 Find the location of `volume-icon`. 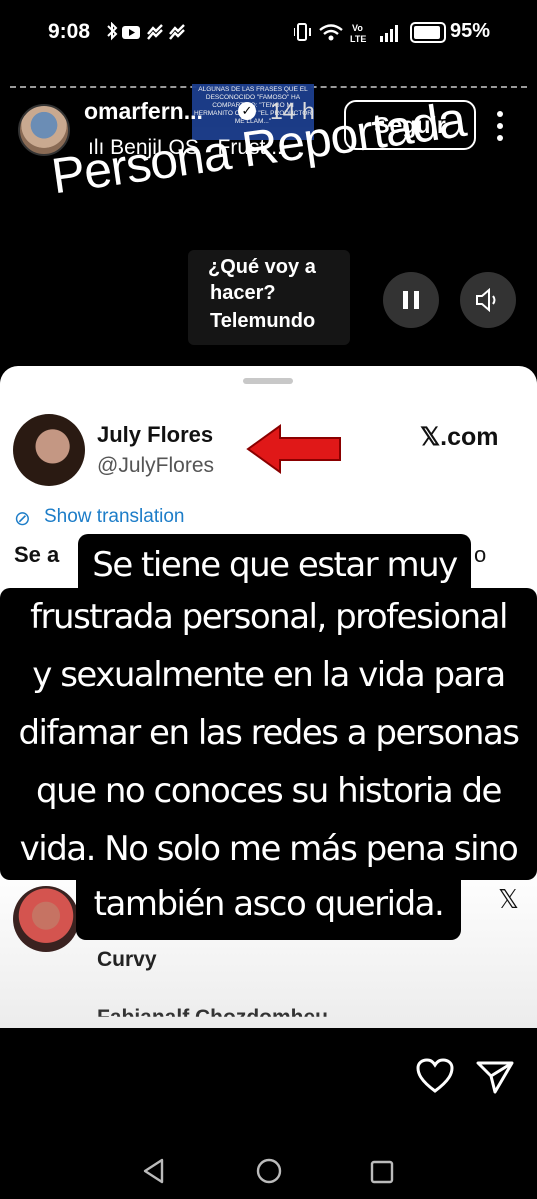

volume-icon is located at coordinates (486, 300).